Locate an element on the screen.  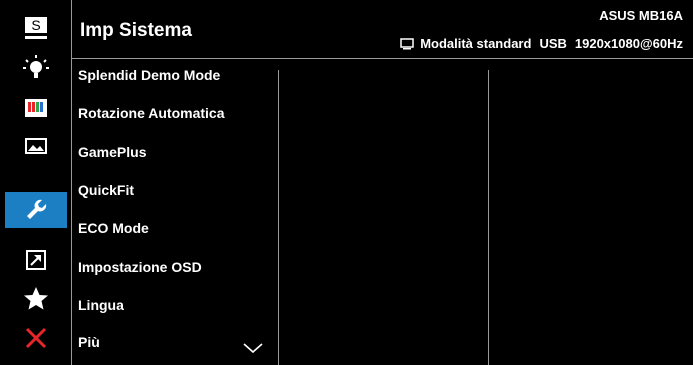
sidebar-item-splendid: S is located at coordinates (36, 28).